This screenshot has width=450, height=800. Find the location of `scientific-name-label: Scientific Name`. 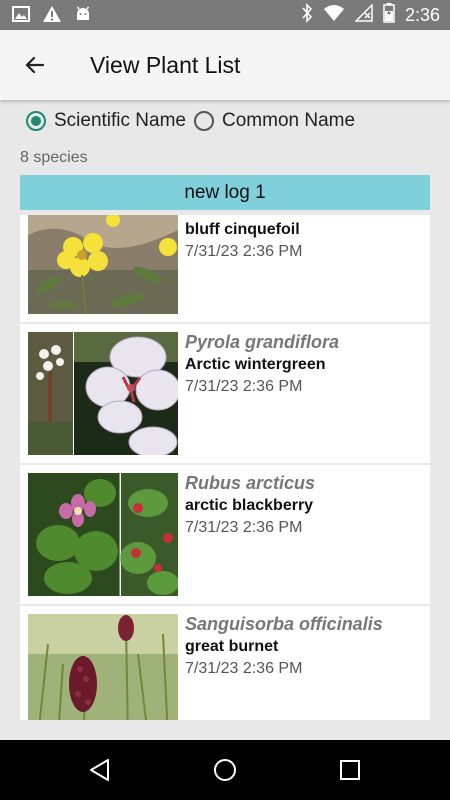

scientific-name-label: Scientific Name is located at coordinates (120, 121).